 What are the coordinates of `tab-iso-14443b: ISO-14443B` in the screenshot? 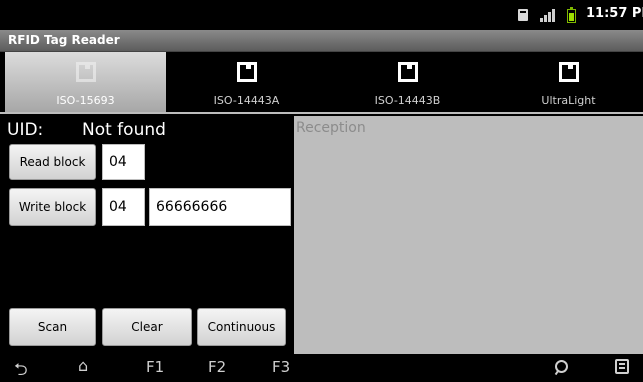 It's located at (407, 82).